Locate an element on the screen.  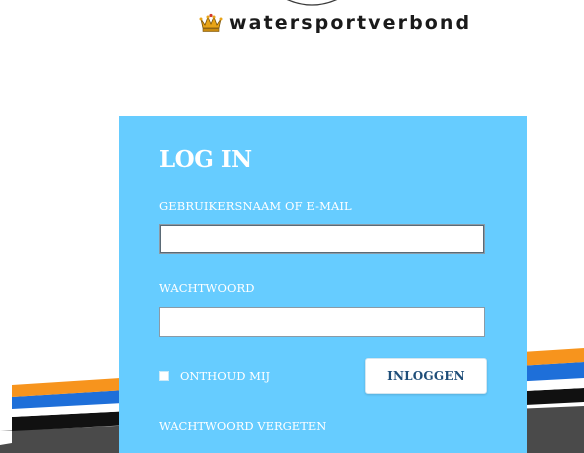
remember-me-toggle: ONTHOUD MIJ is located at coordinates (214, 376).